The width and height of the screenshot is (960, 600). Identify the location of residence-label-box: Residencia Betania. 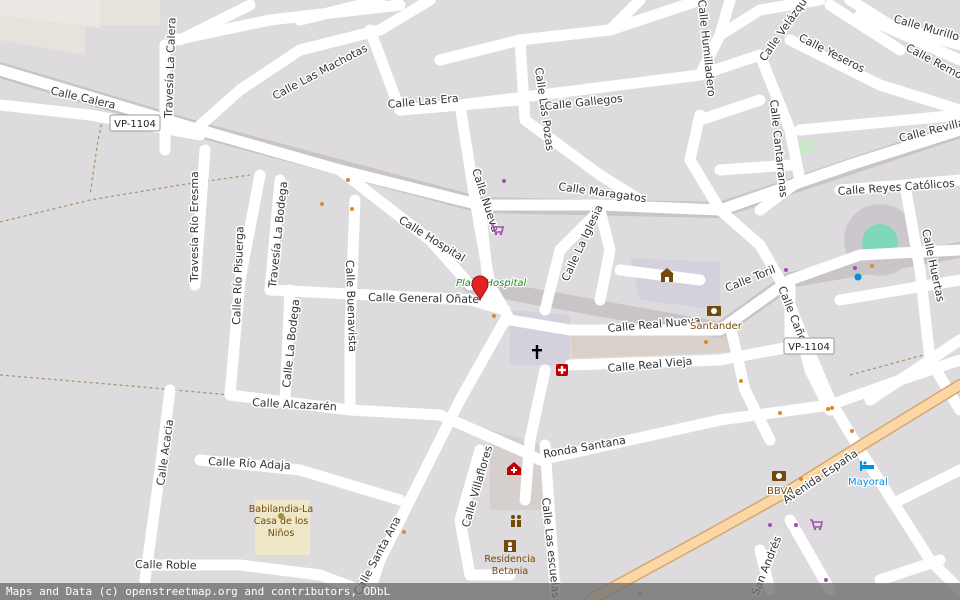
(510, 565).